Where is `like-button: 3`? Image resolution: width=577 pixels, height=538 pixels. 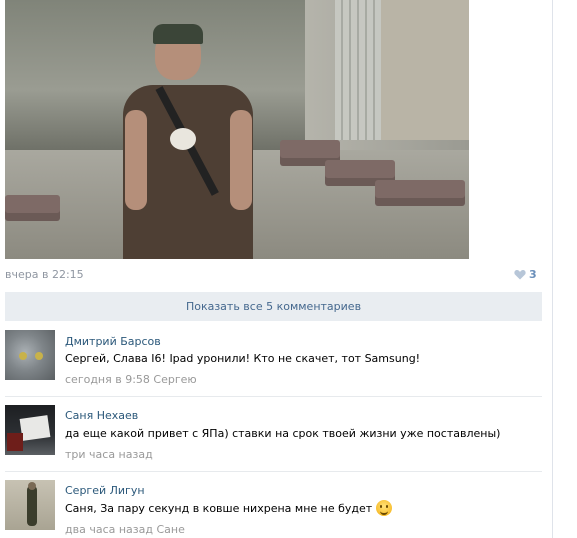 like-button: 3 is located at coordinates (525, 274).